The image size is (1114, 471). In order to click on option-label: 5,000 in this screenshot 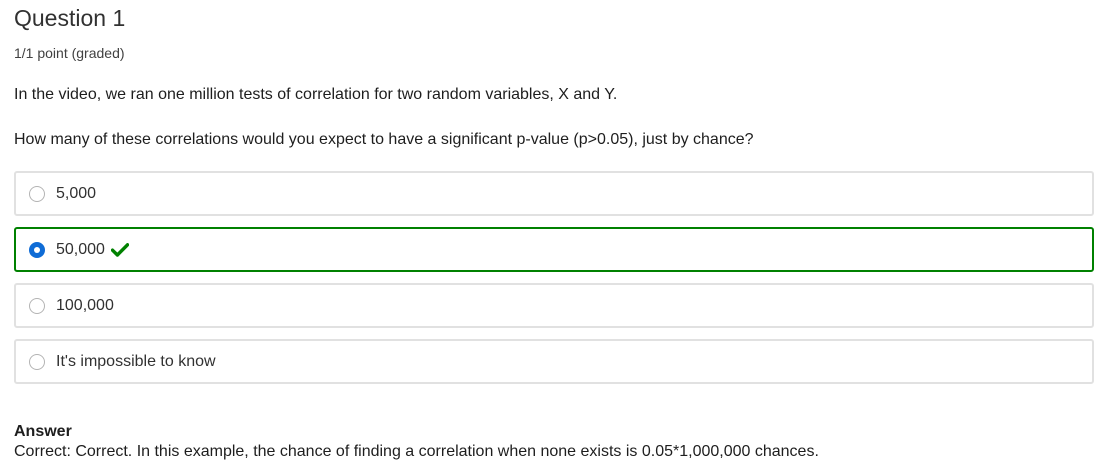, I will do `click(76, 193)`.